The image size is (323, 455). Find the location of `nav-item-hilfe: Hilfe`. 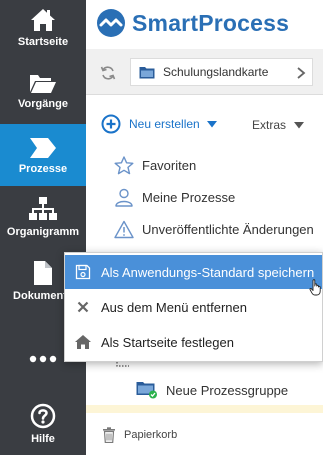

nav-item-hilfe: Hilfe is located at coordinates (43, 426).